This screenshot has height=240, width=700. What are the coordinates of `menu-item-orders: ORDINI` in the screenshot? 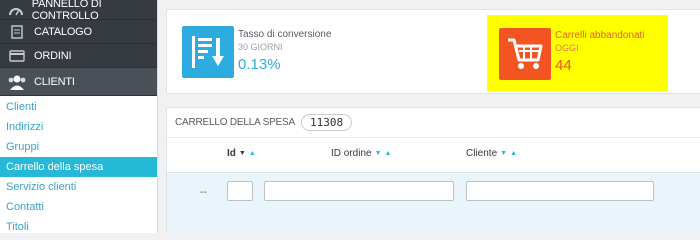 It's located at (78, 56).